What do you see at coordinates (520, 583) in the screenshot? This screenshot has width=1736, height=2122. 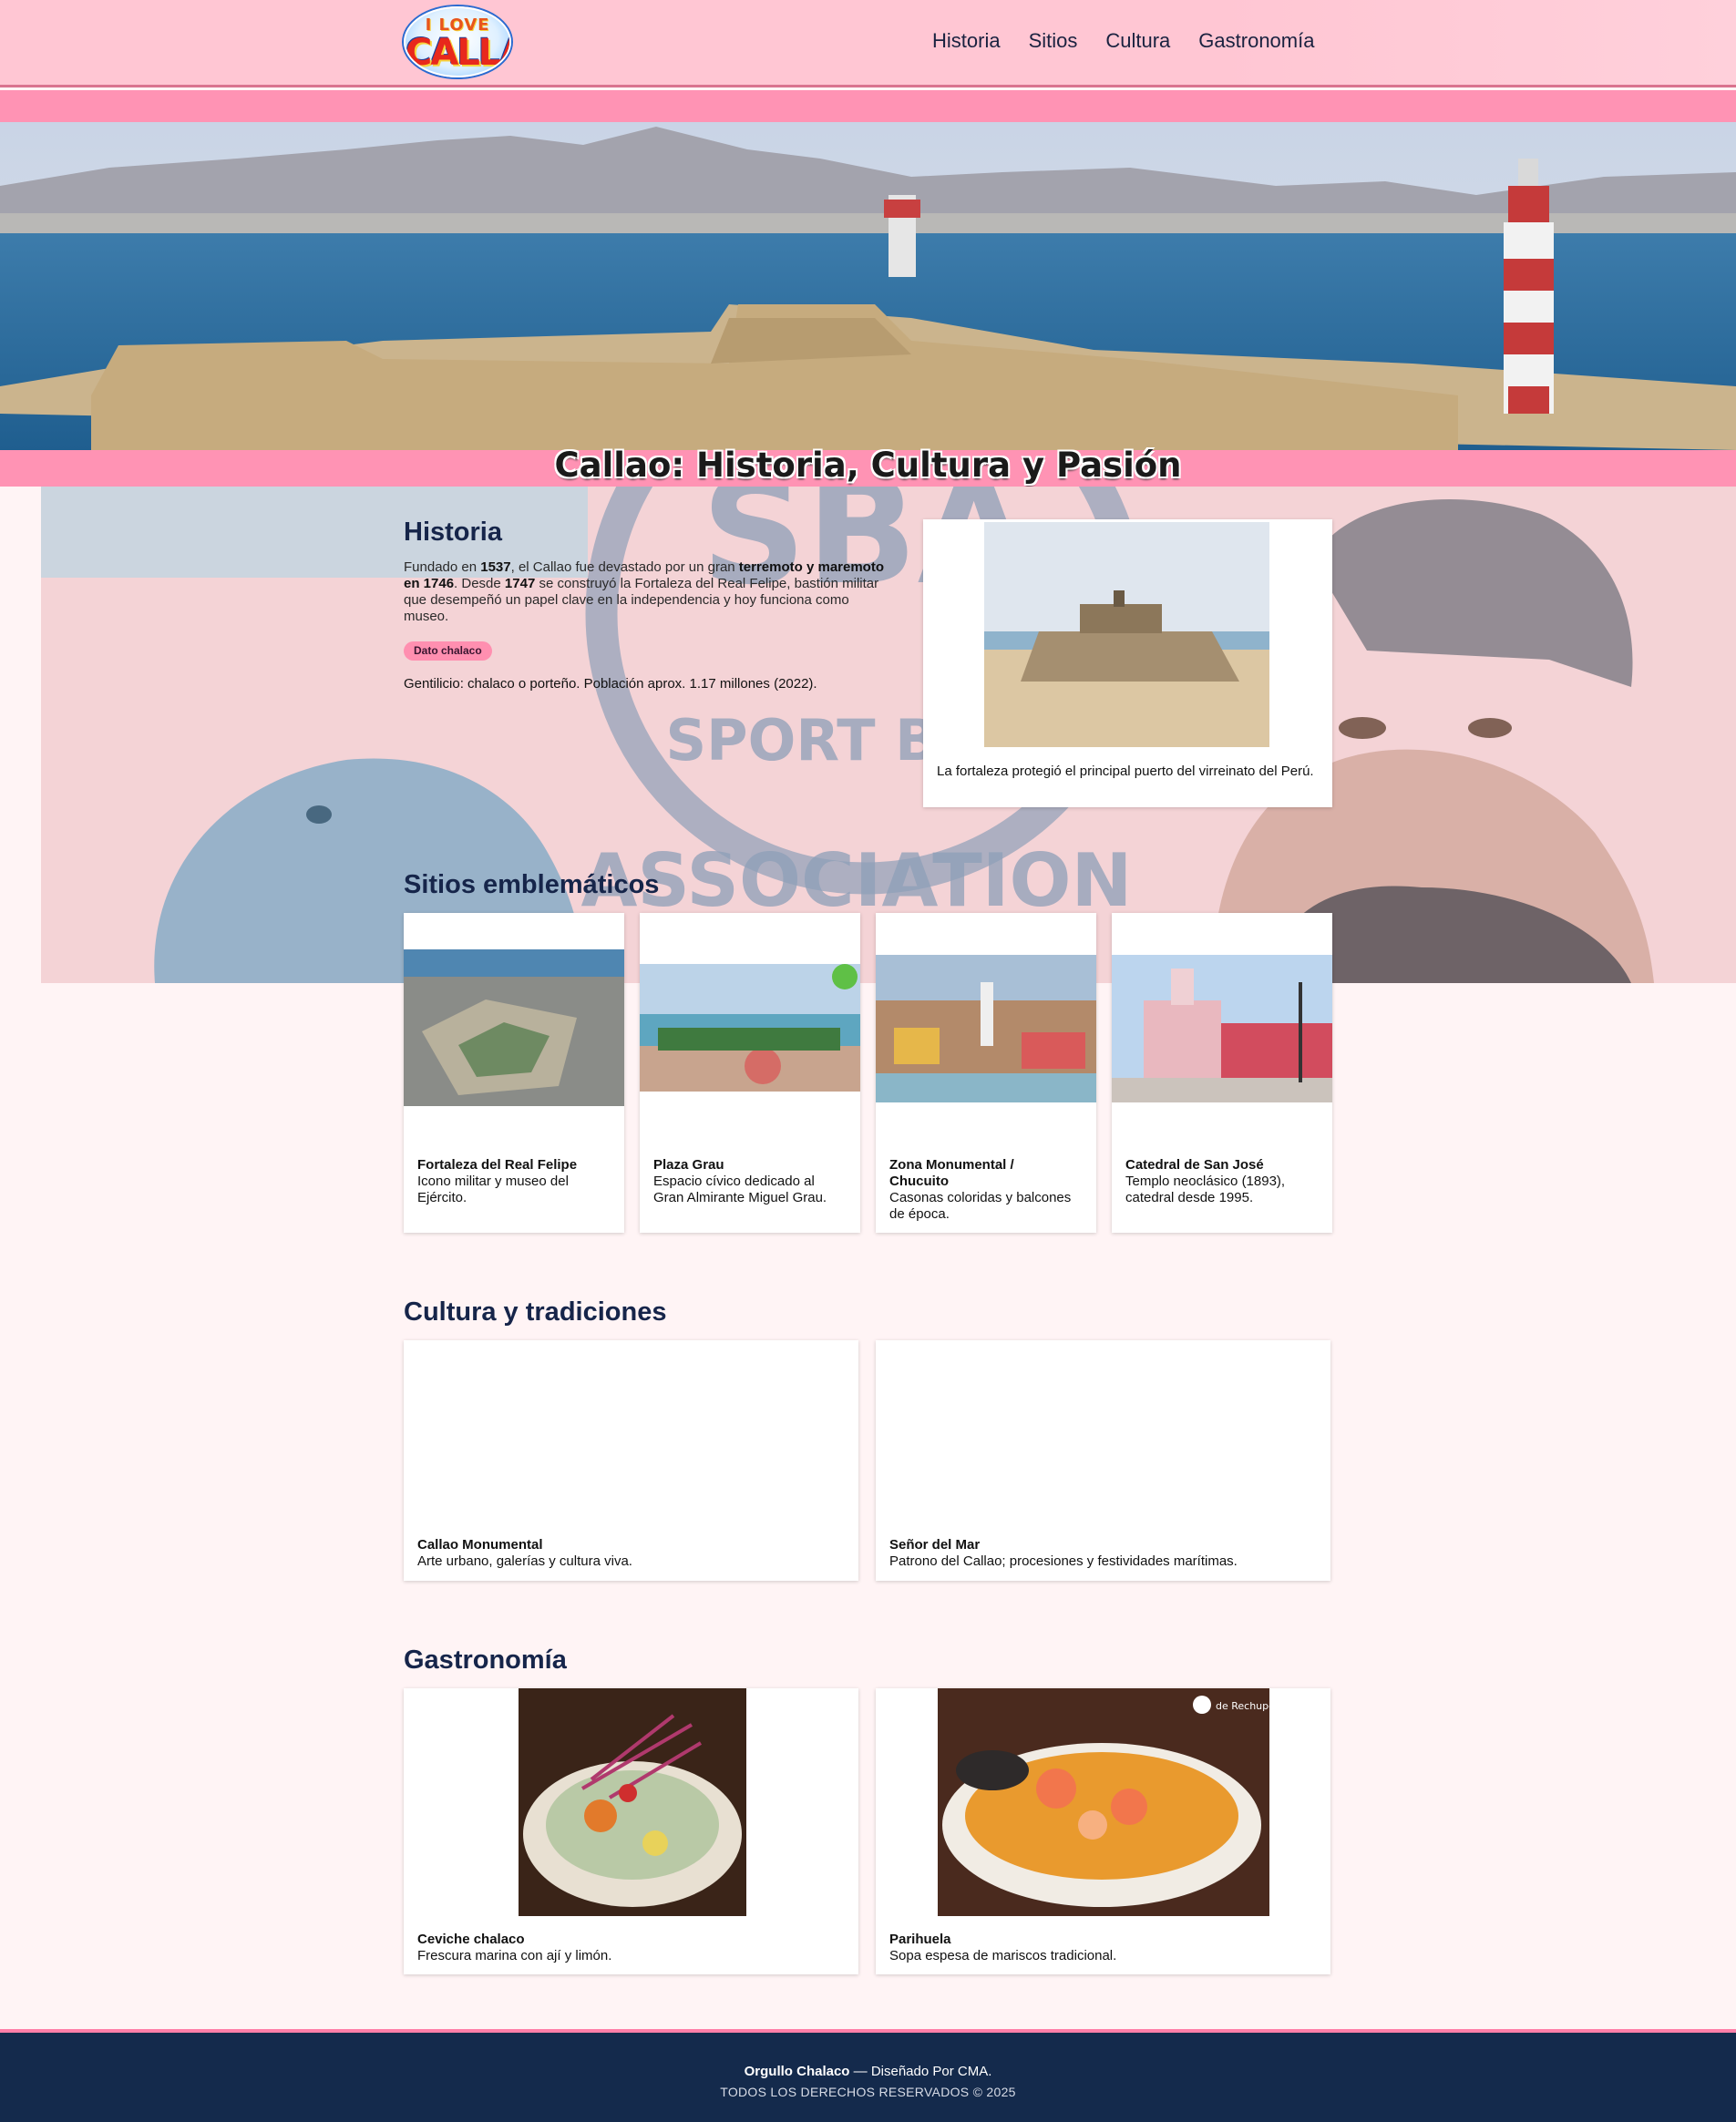 I see `historia-year-2: 1747` at bounding box center [520, 583].